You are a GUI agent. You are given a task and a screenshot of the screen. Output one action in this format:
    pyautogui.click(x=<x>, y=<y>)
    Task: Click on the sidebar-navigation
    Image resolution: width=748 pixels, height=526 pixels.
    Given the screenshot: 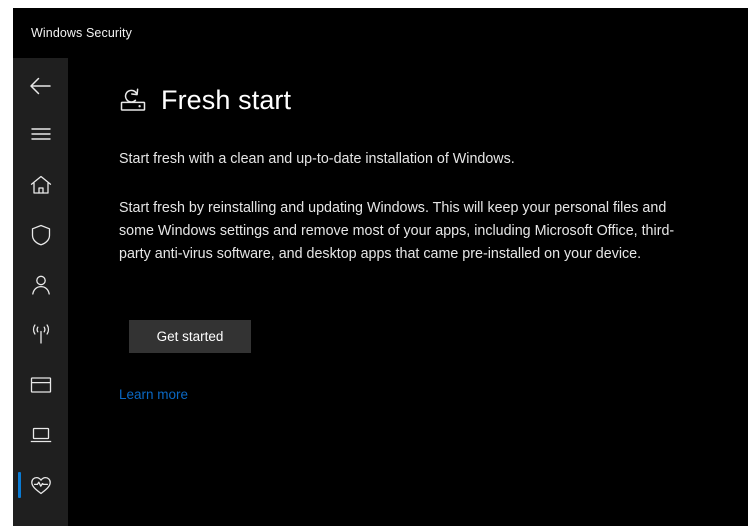 What is the action you would take?
    pyautogui.click(x=40, y=292)
    